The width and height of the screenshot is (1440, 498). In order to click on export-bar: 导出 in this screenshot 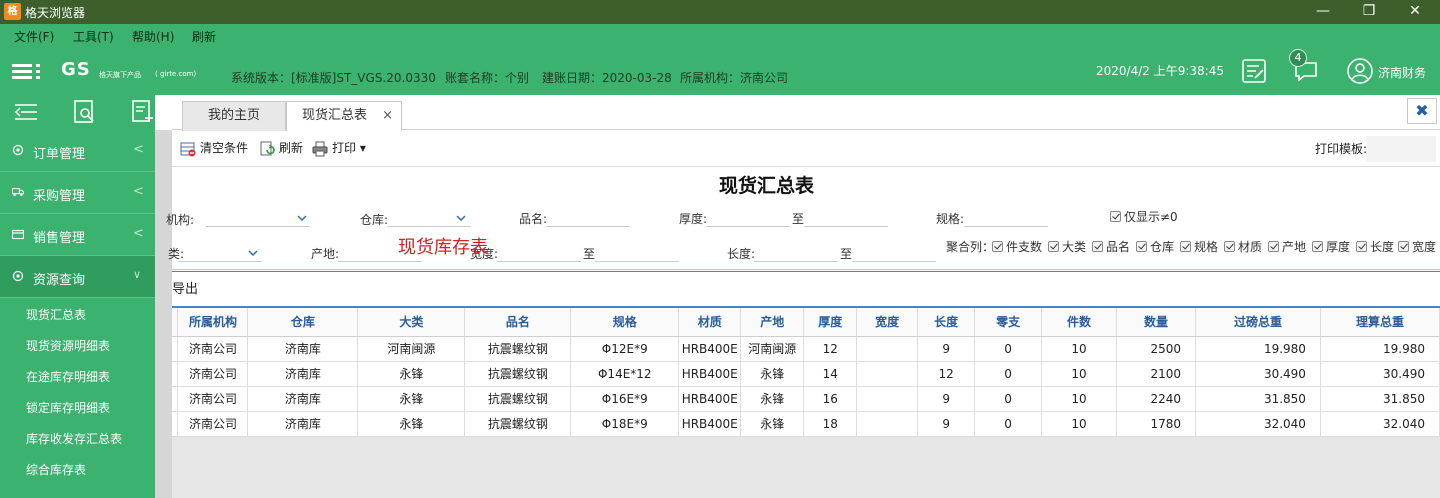, I will do `click(806, 288)`.